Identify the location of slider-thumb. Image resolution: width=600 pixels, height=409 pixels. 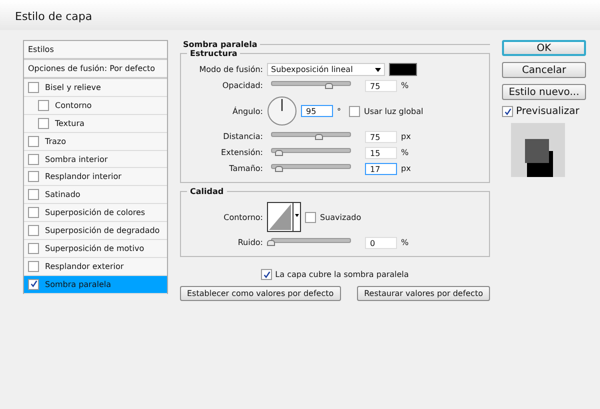
(271, 243).